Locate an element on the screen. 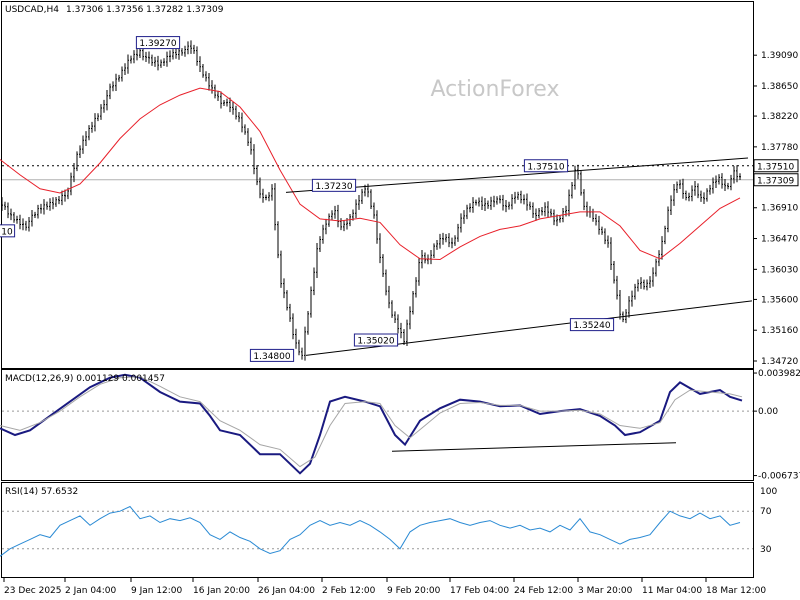 The image size is (800, 600). time-axis-label: 2 Jan 04:00 is located at coordinates (91, 591).